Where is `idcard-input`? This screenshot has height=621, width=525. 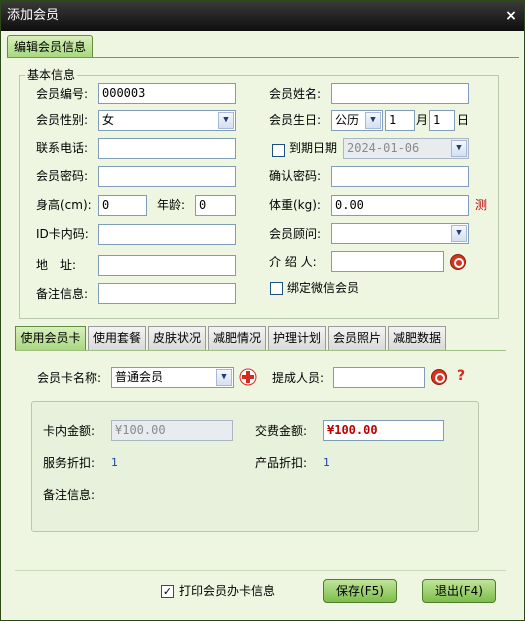
idcard-input is located at coordinates (167, 234).